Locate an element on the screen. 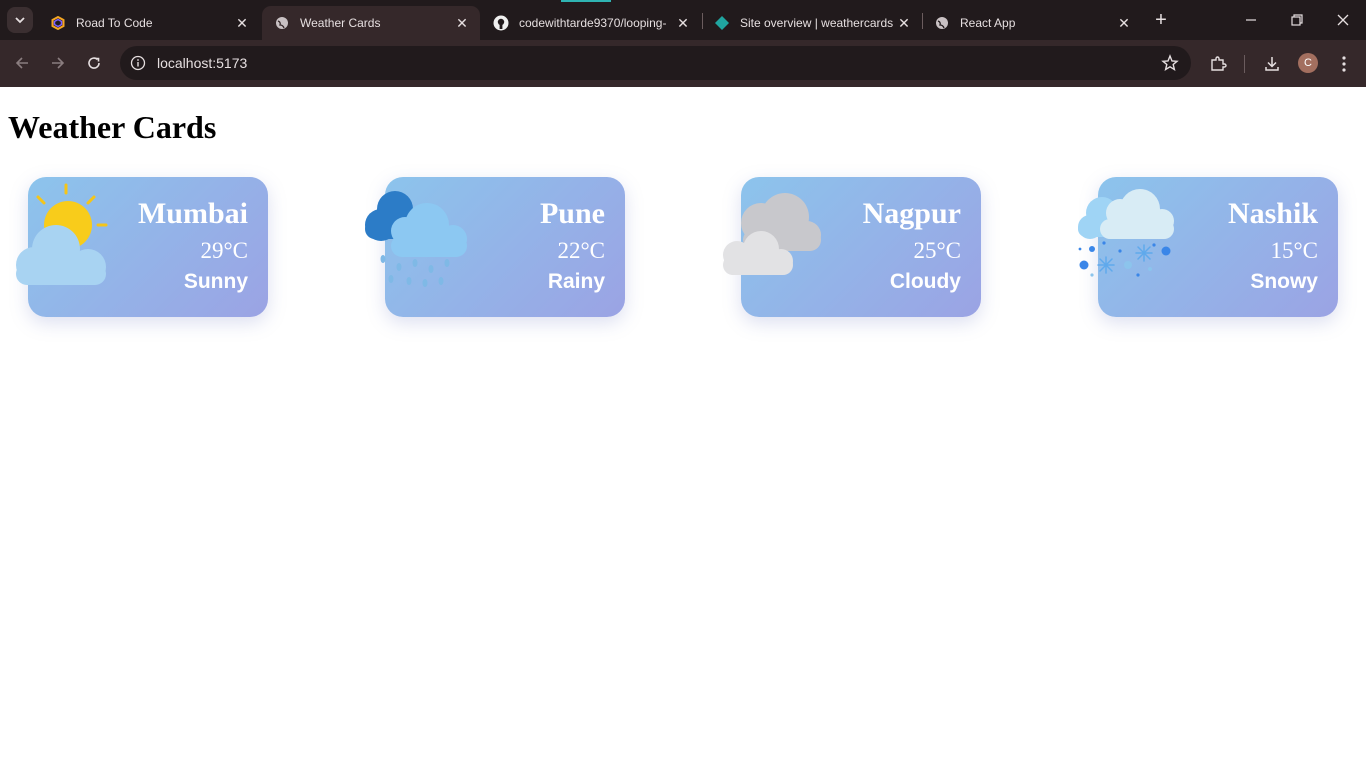 The height and width of the screenshot is (768, 1366). rain-cloud-icon is located at coordinates (416, 239).